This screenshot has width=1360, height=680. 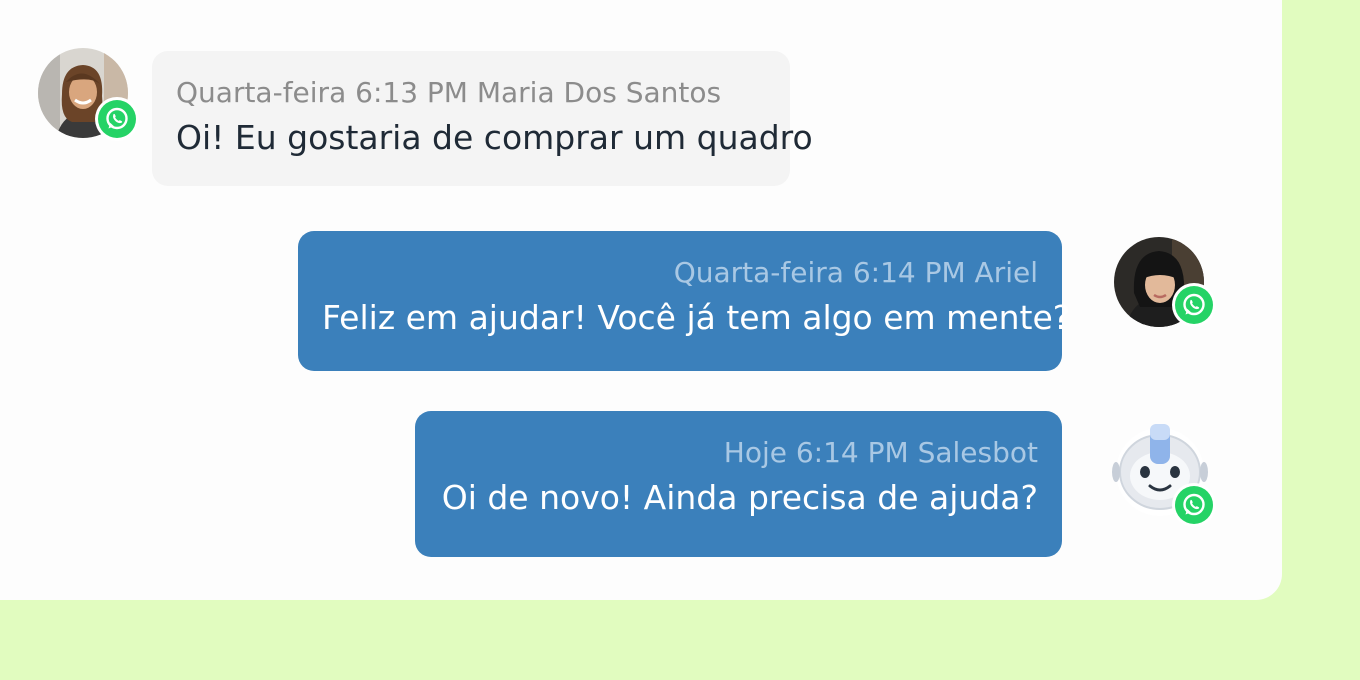 What do you see at coordinates (494, 137) in the screenshot?
I see `message-text: Oi! Eu gostaria de comprar um quadro` at bounding box center [494, 137].